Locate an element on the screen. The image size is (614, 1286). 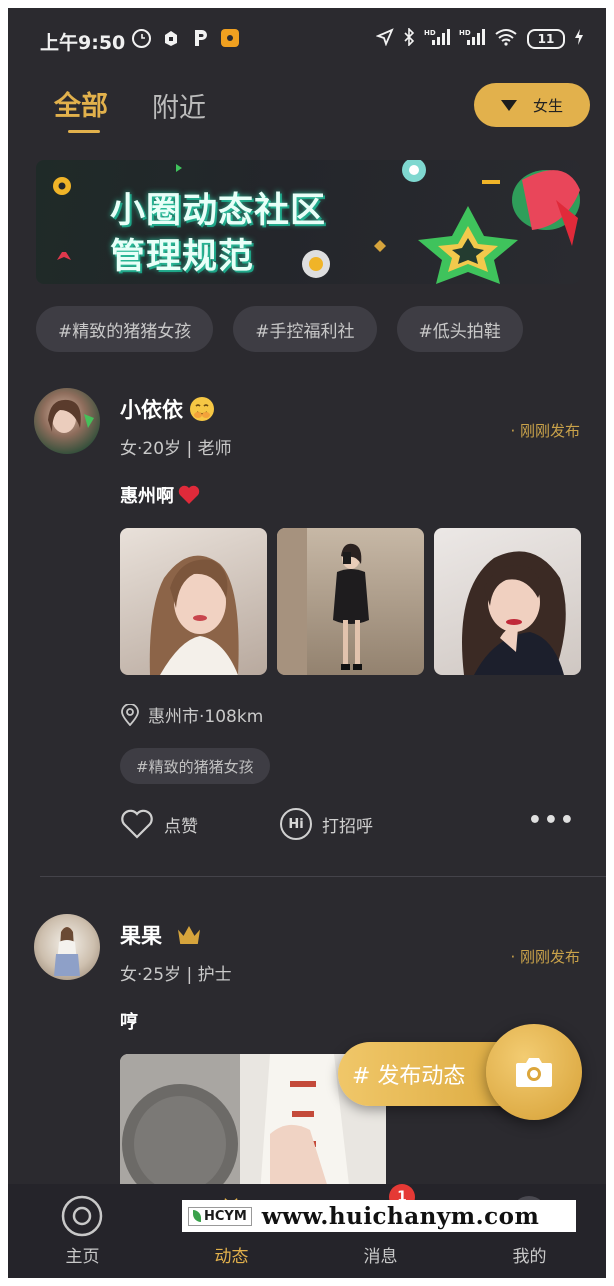
nav-feed-label: 动态 is located at coordinates (231, 1257).